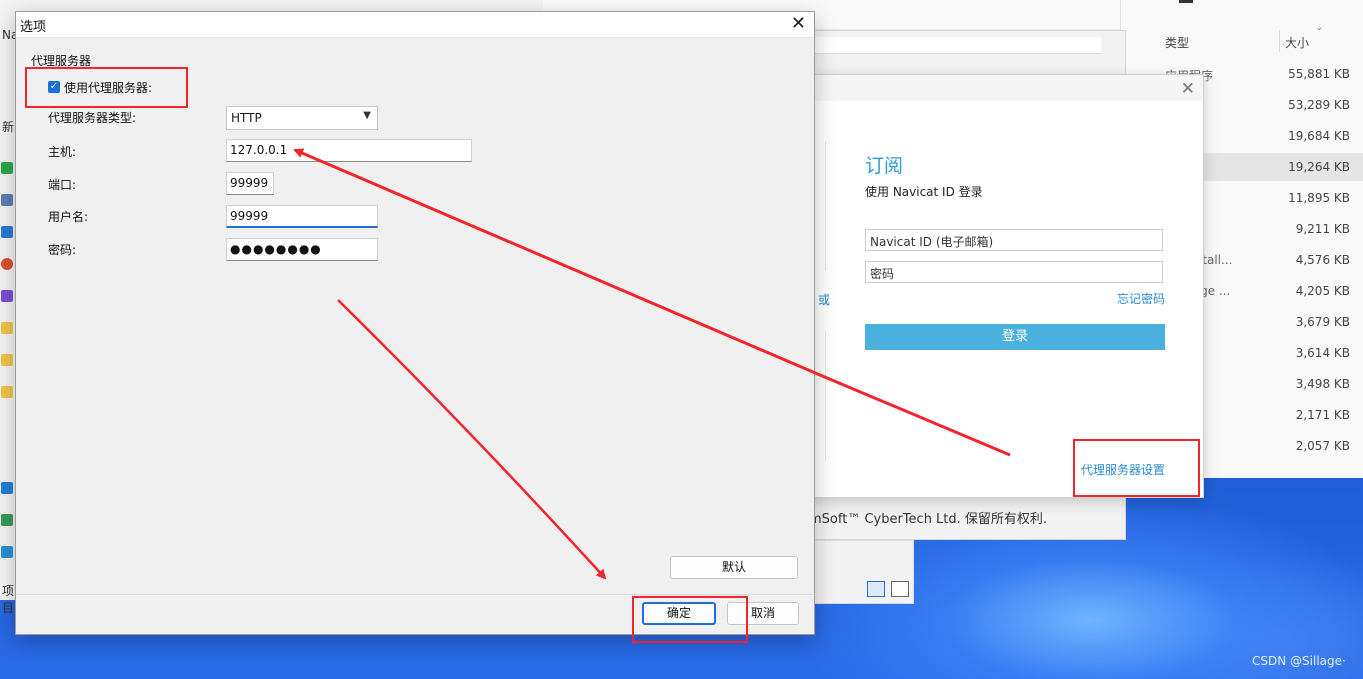 This screenshot has width=1363, height=679. What do you see at coordinates (472, 439) in the screenshot?
I see `annotation-arrow-ok` at bounding box center [472, 439].